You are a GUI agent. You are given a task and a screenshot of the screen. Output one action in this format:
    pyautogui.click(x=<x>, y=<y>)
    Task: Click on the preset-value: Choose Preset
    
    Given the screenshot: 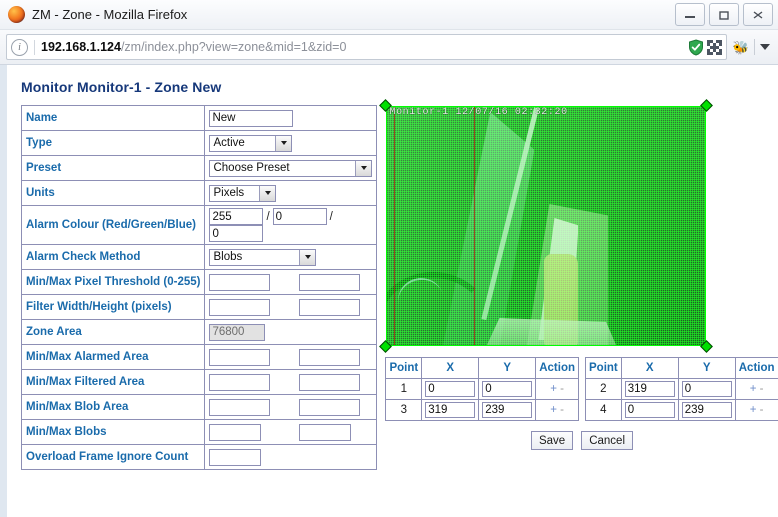 What is the action you would take?
    pyautogui.click(x=251, y=168)
    